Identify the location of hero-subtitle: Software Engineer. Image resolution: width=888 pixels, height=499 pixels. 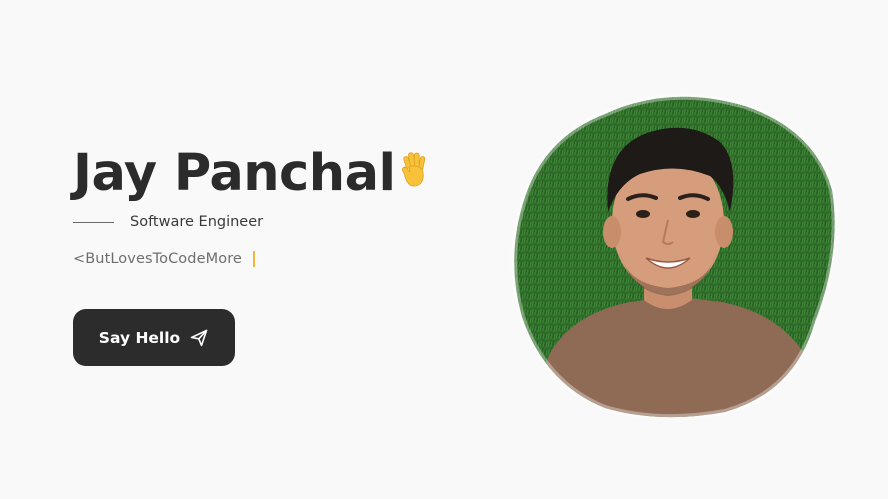
(197, 222).